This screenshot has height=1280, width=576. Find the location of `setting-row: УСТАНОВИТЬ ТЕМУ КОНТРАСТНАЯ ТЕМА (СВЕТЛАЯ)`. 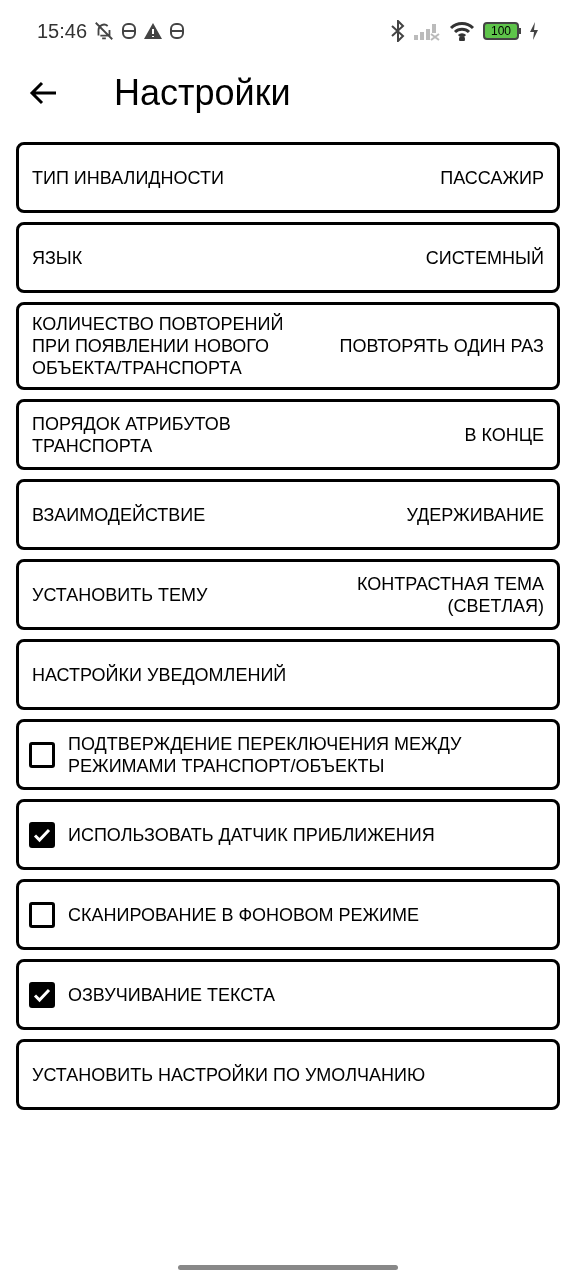

setting-row: УСТАНОВИТЬ ТЕМУ КОНТРАСТНАЯ ТЕМА (СВЕТЛАЯ) is located at coordinates (288, 594).